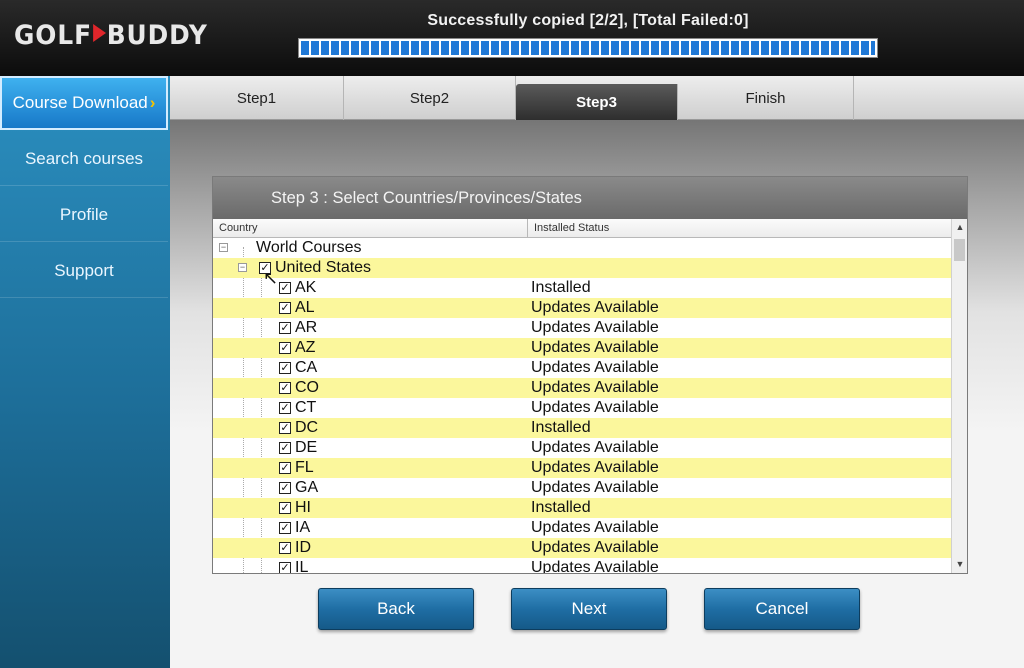 The height and width of the screenshot is (668, 1024). I want to click on mouse-cursor-icon: ↖, so click(271, 278).